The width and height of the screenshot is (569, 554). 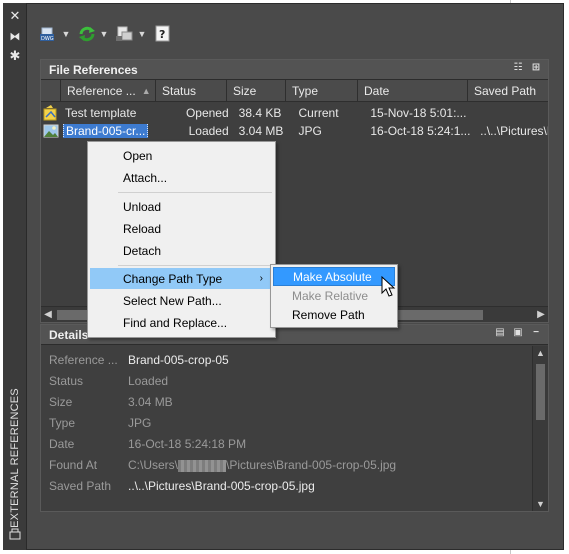 What do you see at coordinates (536, 68) in the screenshot?
I see `tree-view-icon: ⊞` at bounding box center [536, 68].